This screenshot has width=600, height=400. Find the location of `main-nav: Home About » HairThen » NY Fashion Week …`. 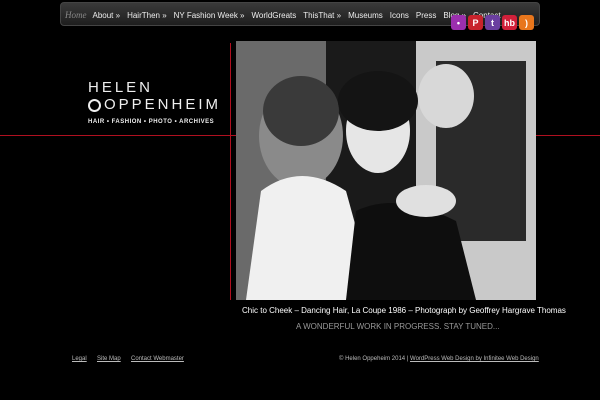

main-nav: Home About » HairThen » NY Fashion Week … is located at coordinates (286, 15).